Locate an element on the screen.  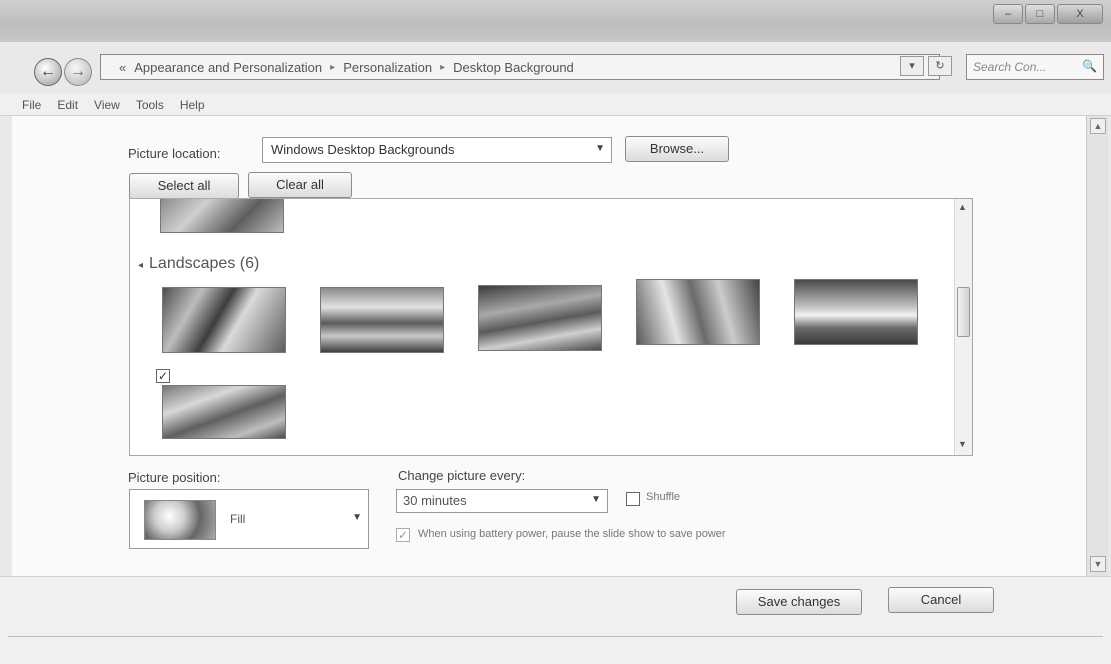
picture-position-value: Fill is located at coordinates (238, 519).